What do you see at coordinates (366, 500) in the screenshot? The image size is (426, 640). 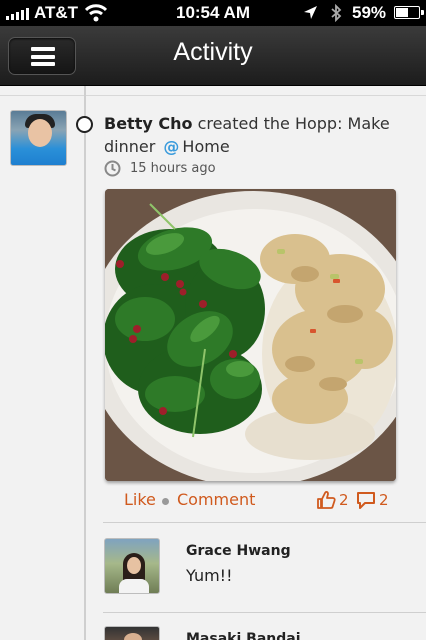 I see `speech-bubble-icon` at bounding box center [366, 500].